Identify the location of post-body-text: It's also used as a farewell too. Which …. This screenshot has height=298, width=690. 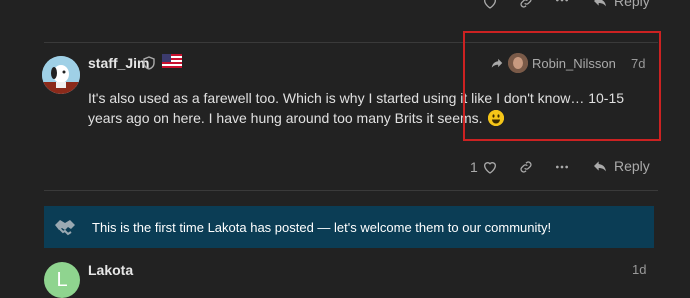
(356, 108).